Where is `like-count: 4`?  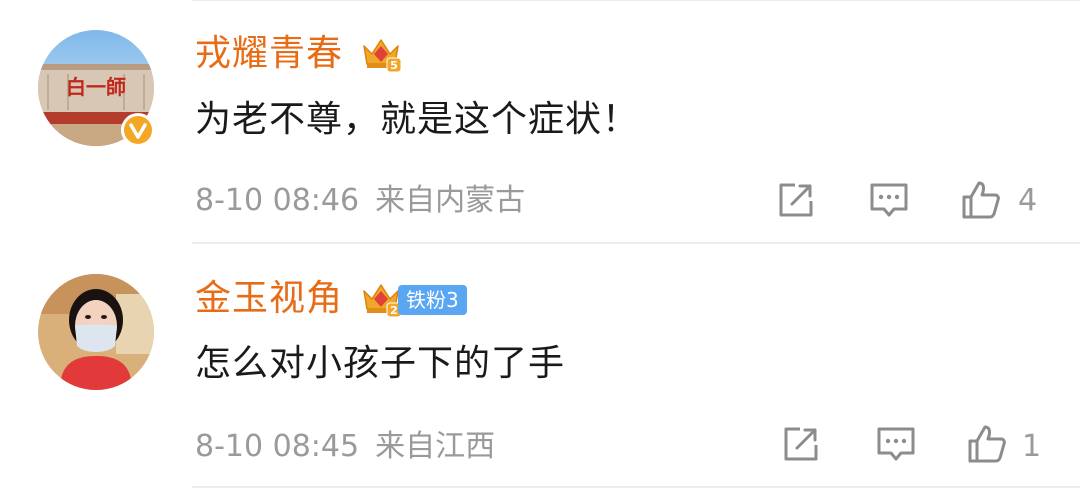 like-count: 4 is located at coordinates (1028, 200).